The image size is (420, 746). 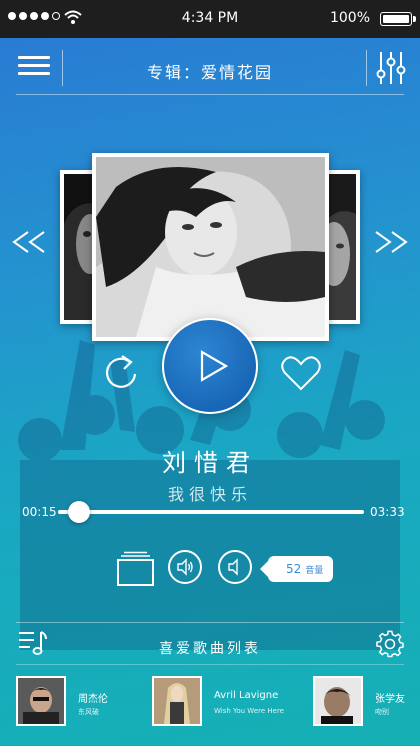 I want to click on favorite-song-item: 周杰伦 东风破, so click(x=76, y=702).